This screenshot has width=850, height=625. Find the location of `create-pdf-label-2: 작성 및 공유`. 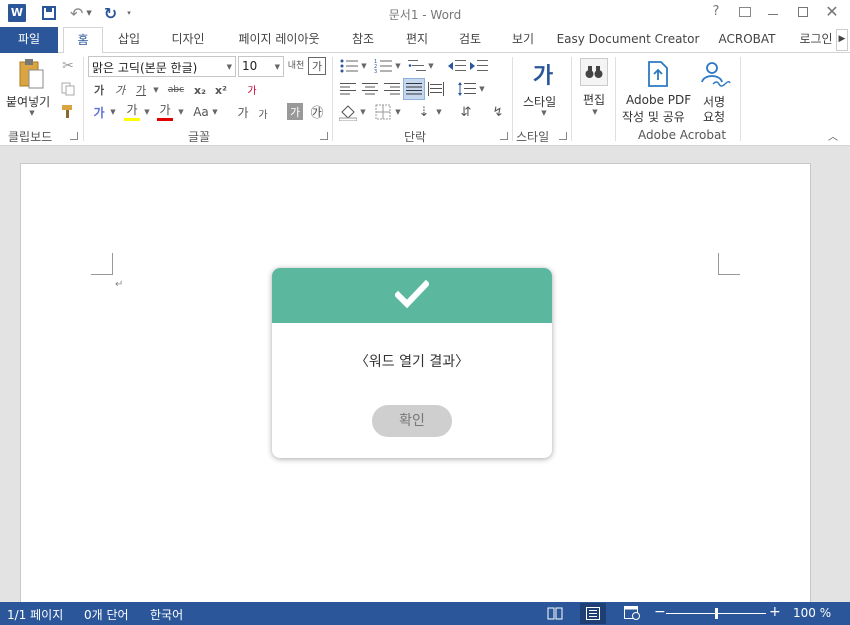

create-pdf-label-2: 작성 및 공유 is located at coordinates (653, 116).